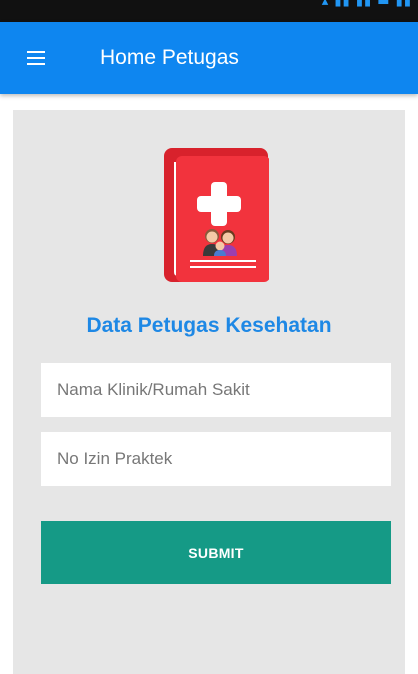 This screenshot has width=418, height=674. What do you see at coordinates (209, 325) in the screenshot?
I see `section-title: Data Petugas Kesehatan` at bounding box center [209, 325].